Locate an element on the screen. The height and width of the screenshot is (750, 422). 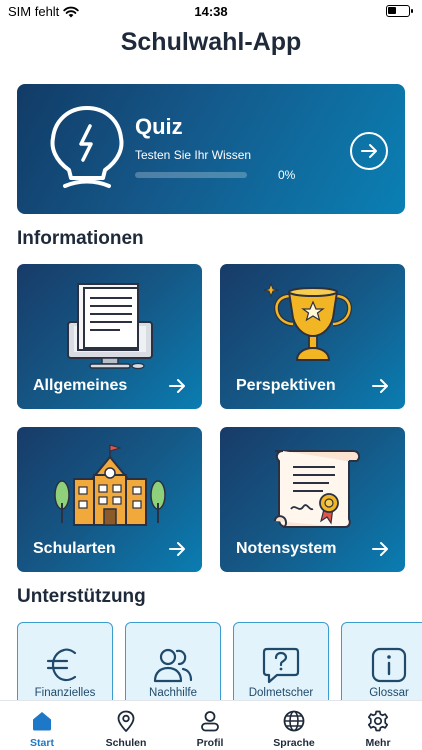
tab-mehr: Mehr is located at coordinates (378, 725).